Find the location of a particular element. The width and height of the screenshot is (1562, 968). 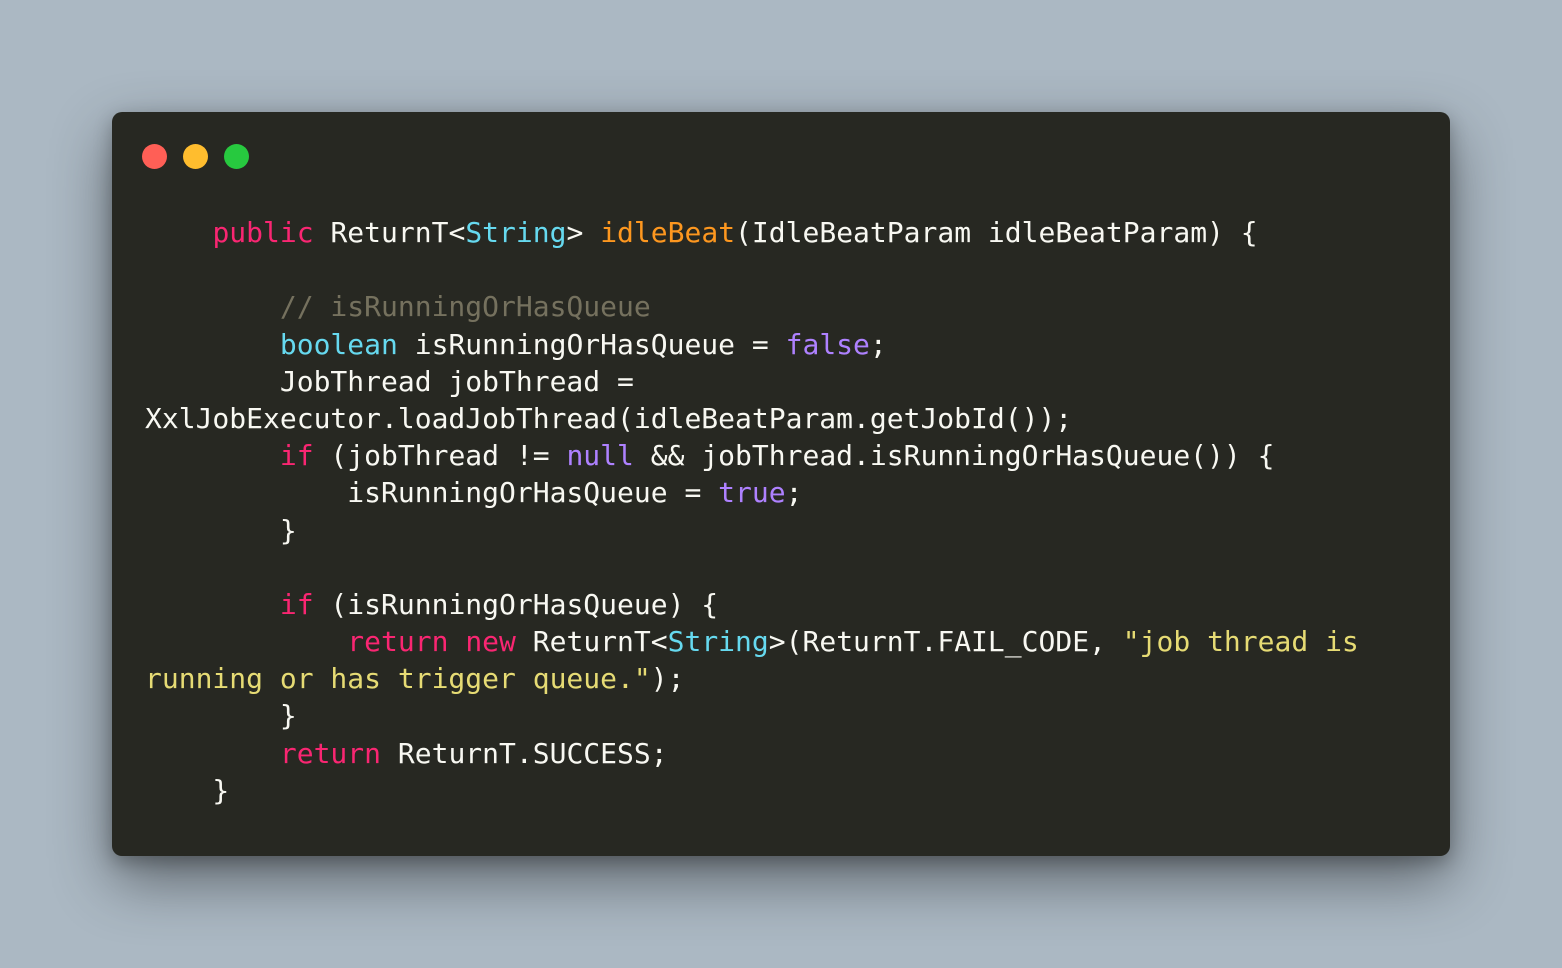

minimize-button is located at coordinates (195, 156).